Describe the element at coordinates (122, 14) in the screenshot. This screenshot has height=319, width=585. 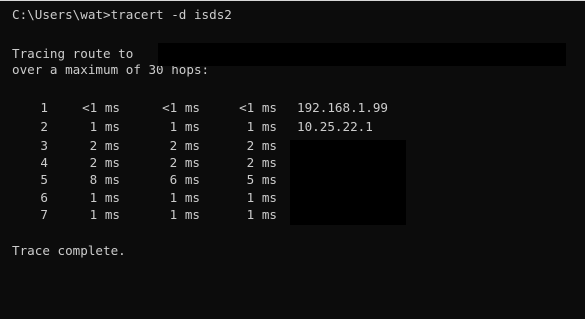
I see `command-prompt-line: C:\Users\wat>tracert -d isds2` at that location.